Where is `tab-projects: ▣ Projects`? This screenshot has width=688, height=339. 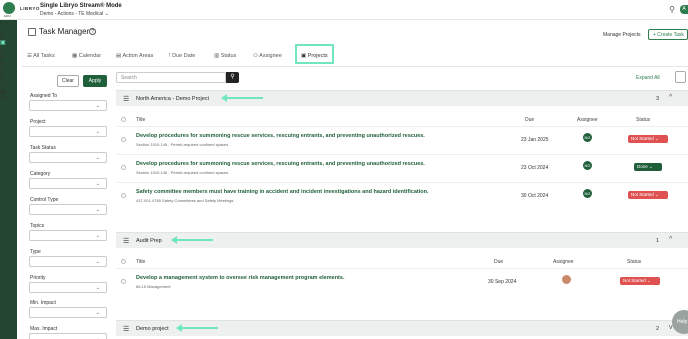 tab-projects: ▣ Projects is located at coordinates (314, 54).